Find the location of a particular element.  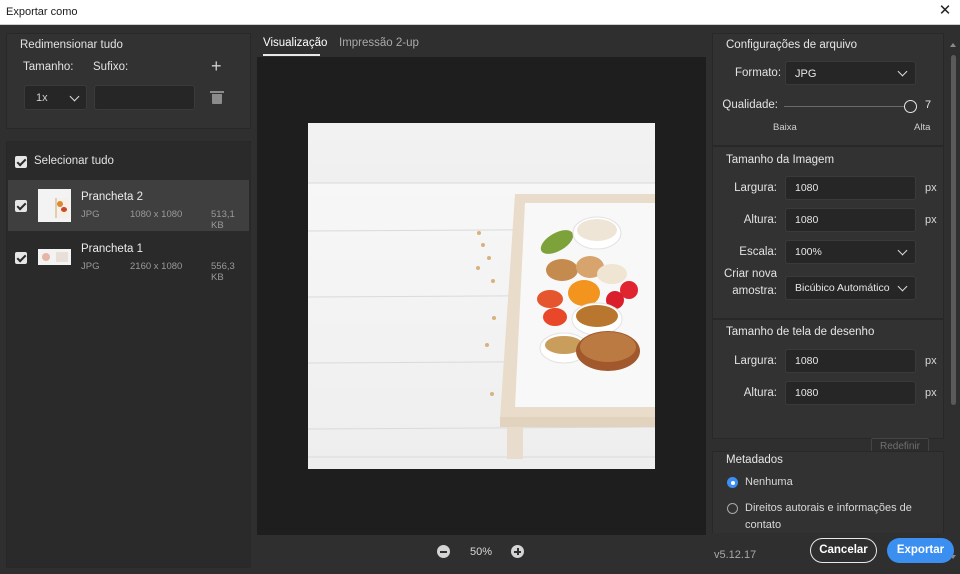

quality-high-label: Alta is located at coordinates (922, 127).